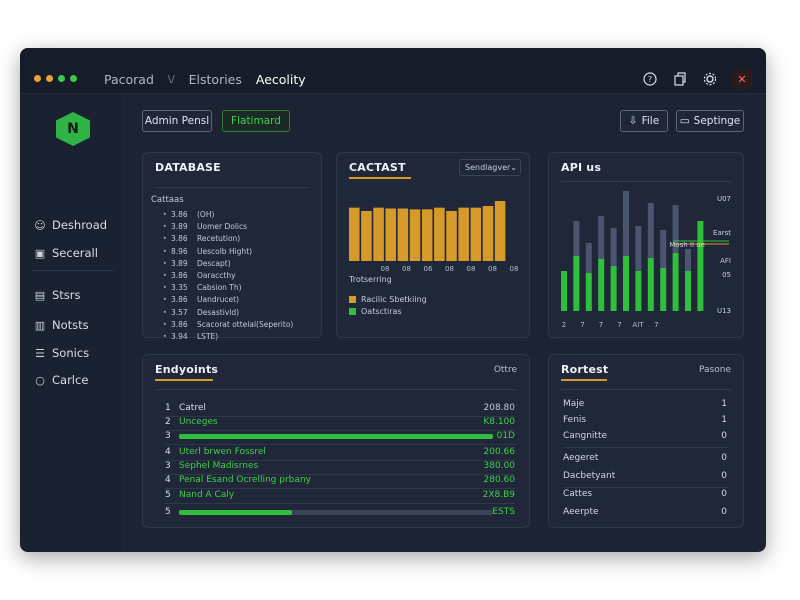 This screenshot has width=800, height=600. What do you see at coordinates (646, 447) in the screenshot?
I see `row-divider` at bounding box center [646, 447].